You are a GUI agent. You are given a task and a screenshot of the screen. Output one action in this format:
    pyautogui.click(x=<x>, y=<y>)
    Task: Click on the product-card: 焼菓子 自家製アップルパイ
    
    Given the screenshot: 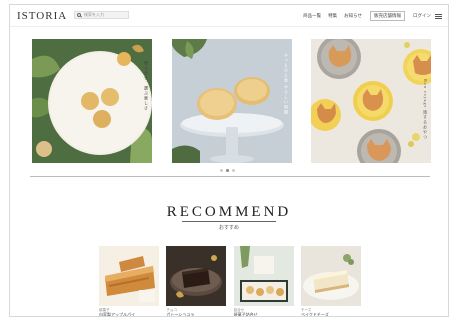 What is the action you would take?
    pyautogui.click(x=129, y=281)
    